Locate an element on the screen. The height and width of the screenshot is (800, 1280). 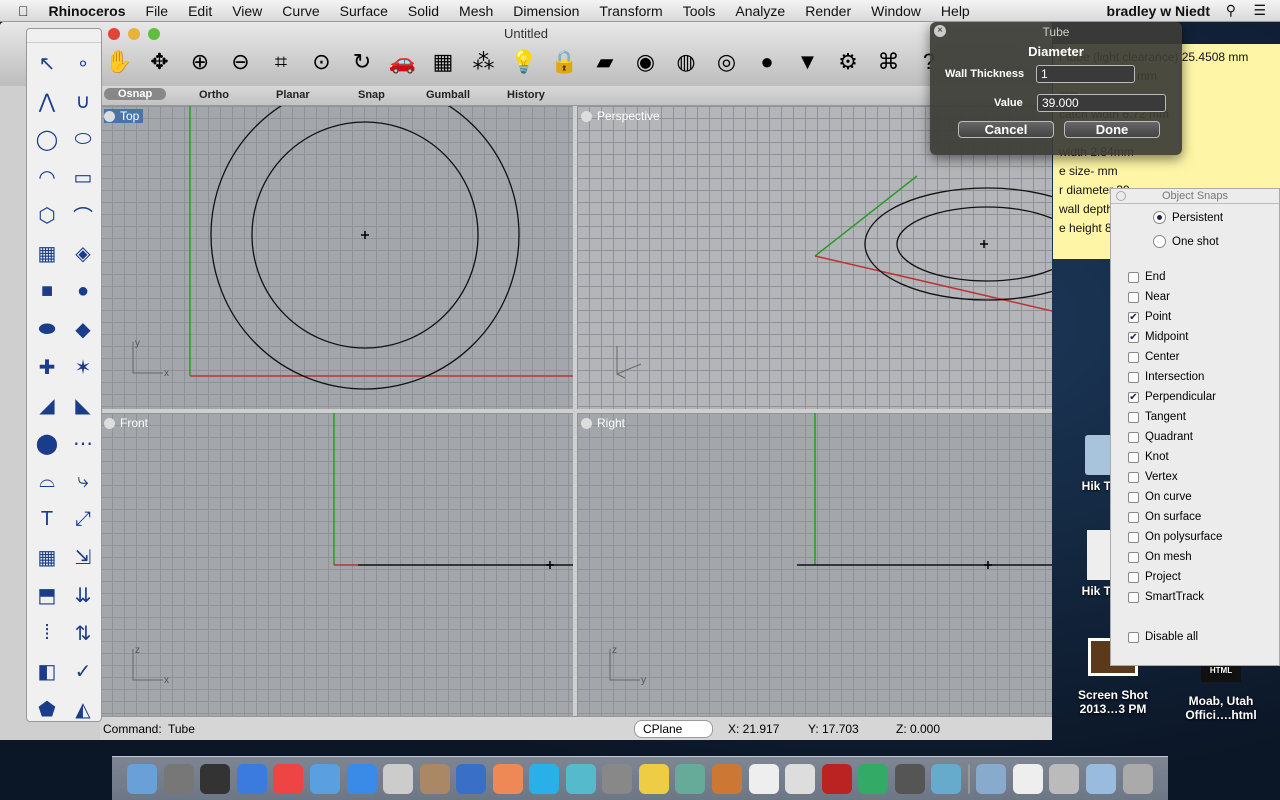
boolean-split-tool-icon: ⋯ is located at coordinates (83, 443).